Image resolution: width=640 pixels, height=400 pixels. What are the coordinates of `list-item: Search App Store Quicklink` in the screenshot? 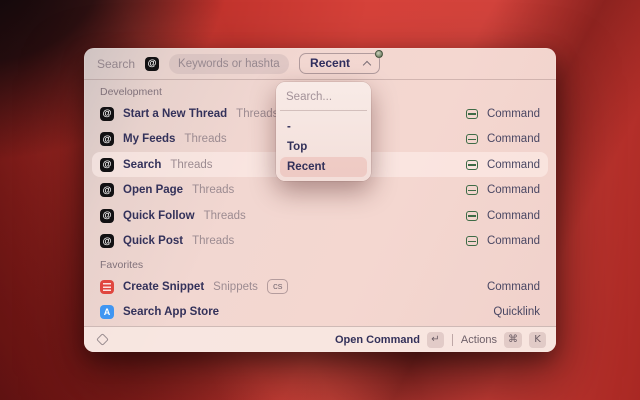 It's located at (320, 313).